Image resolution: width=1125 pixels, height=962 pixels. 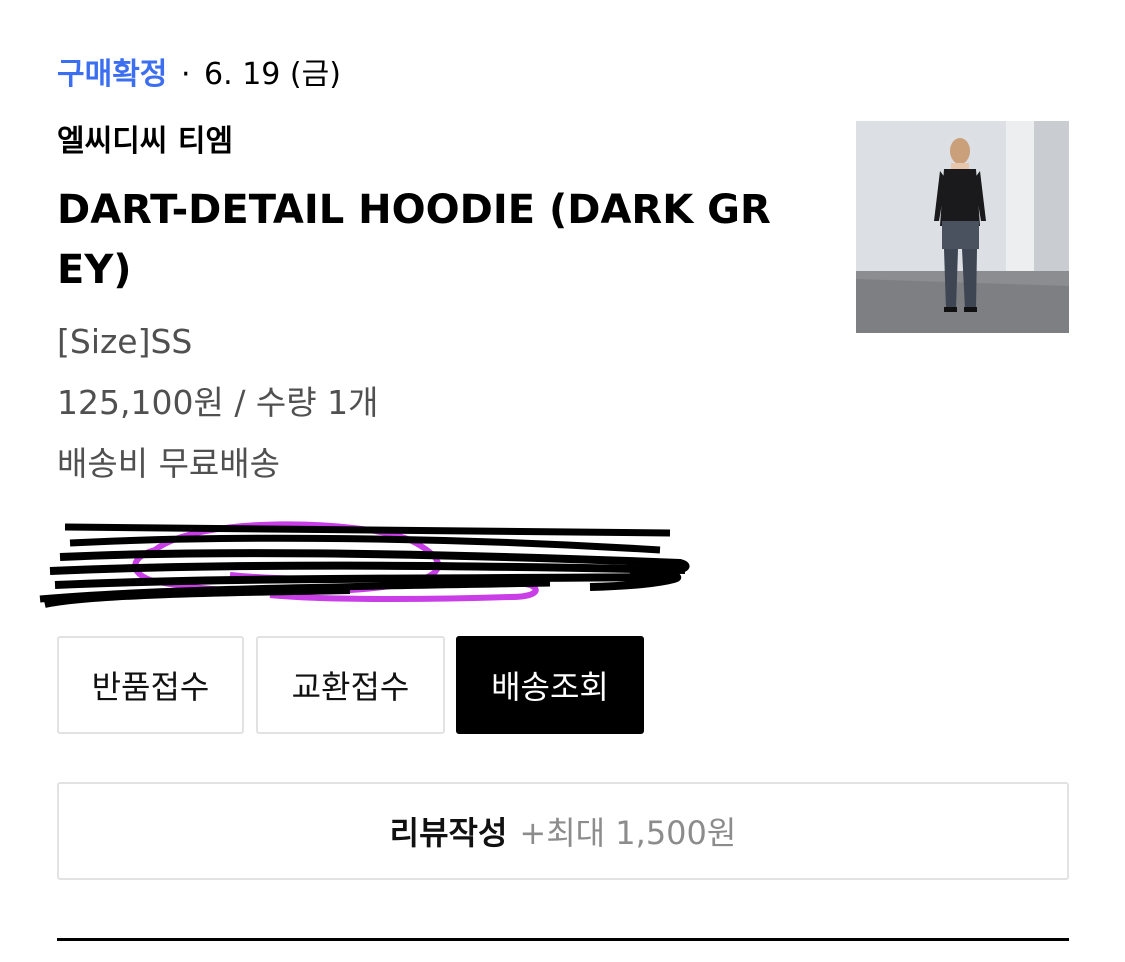 I want to click on shipment-tracking-button: 배송조회, so click(x=550, y=685).